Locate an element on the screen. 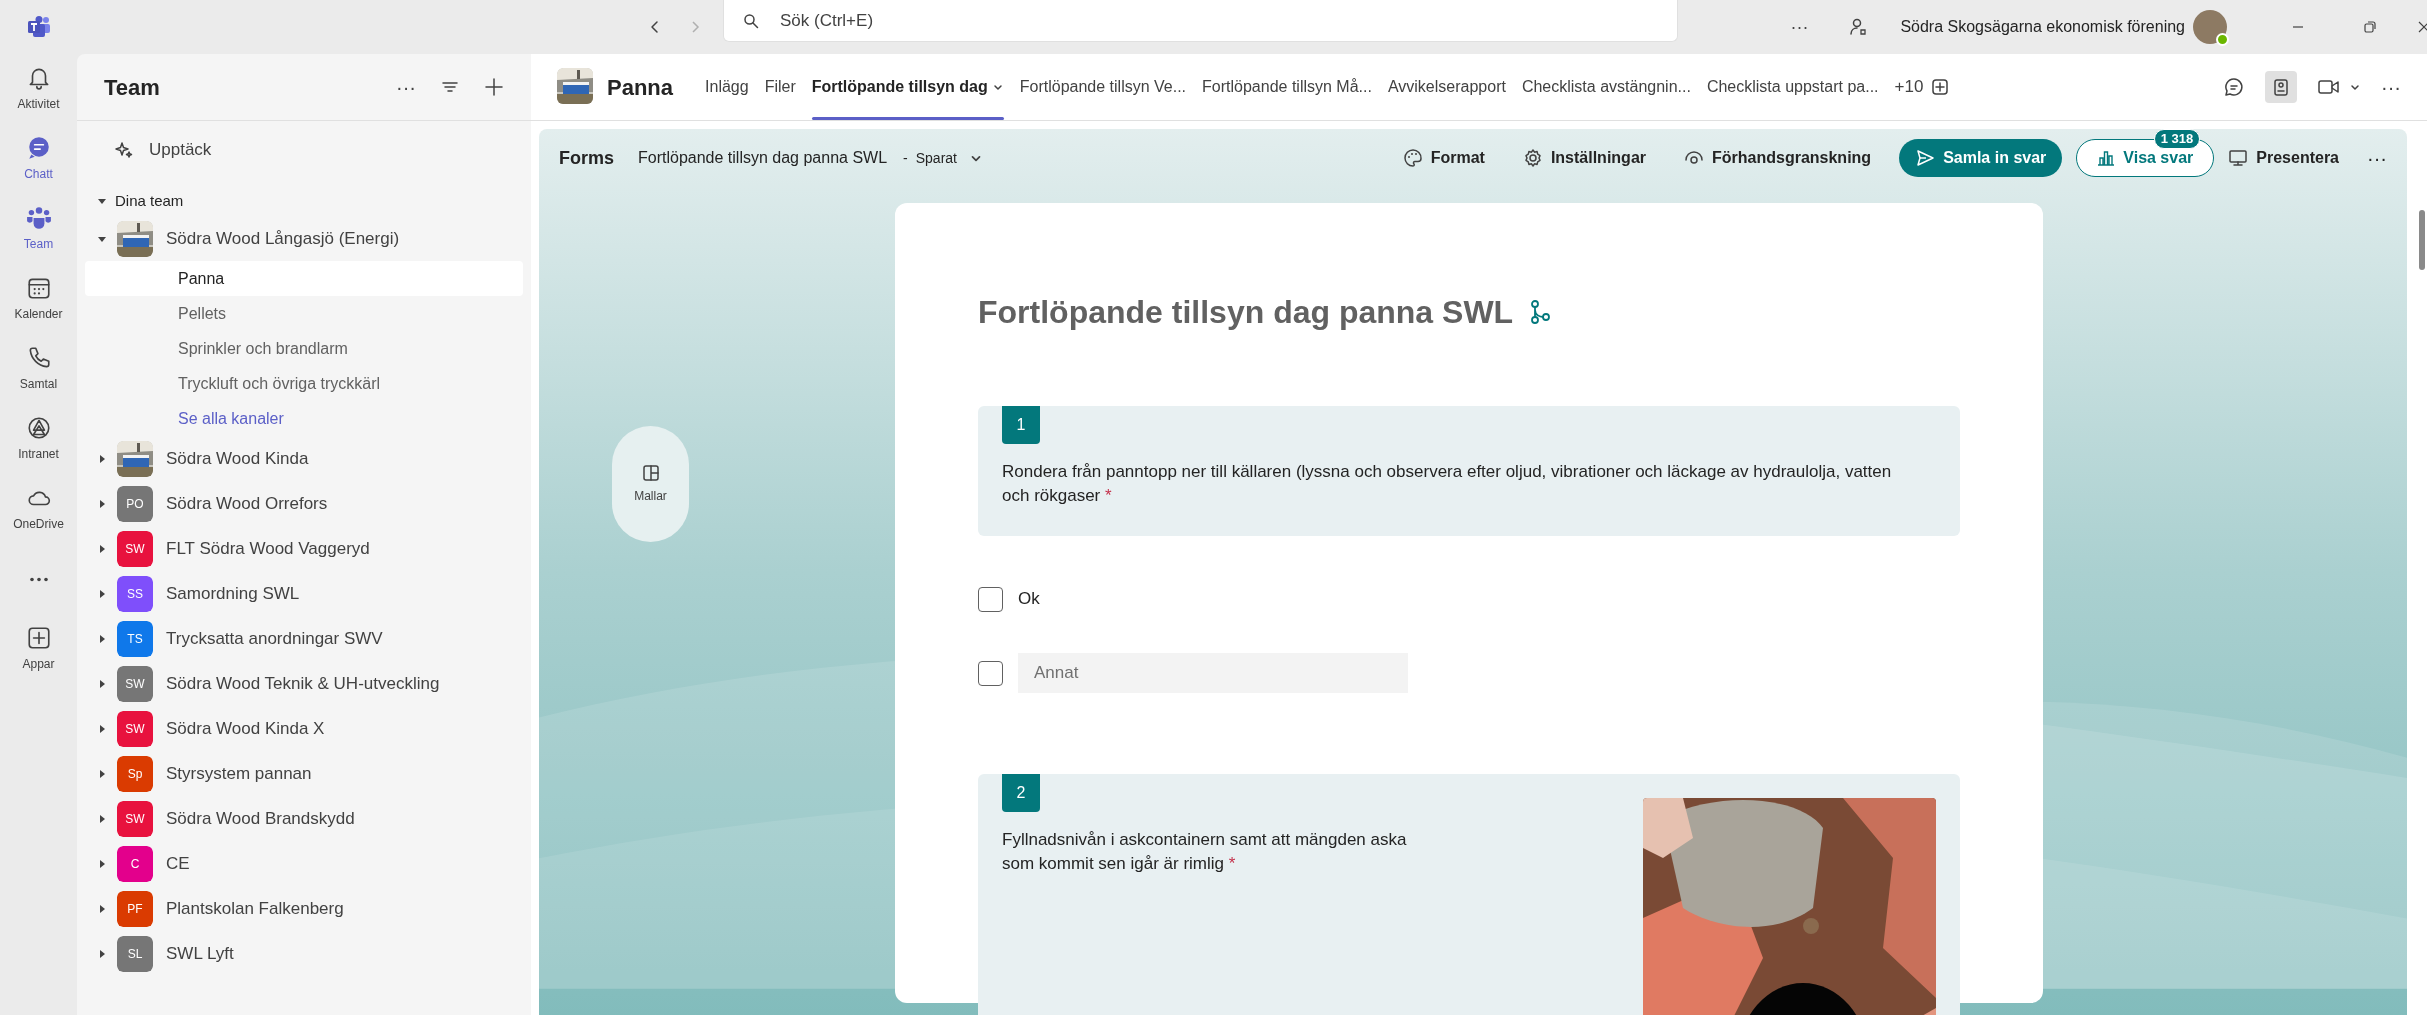 The height and width of the screenshot is (1015, 2427). more-icon is located at coordinates (38, 579).